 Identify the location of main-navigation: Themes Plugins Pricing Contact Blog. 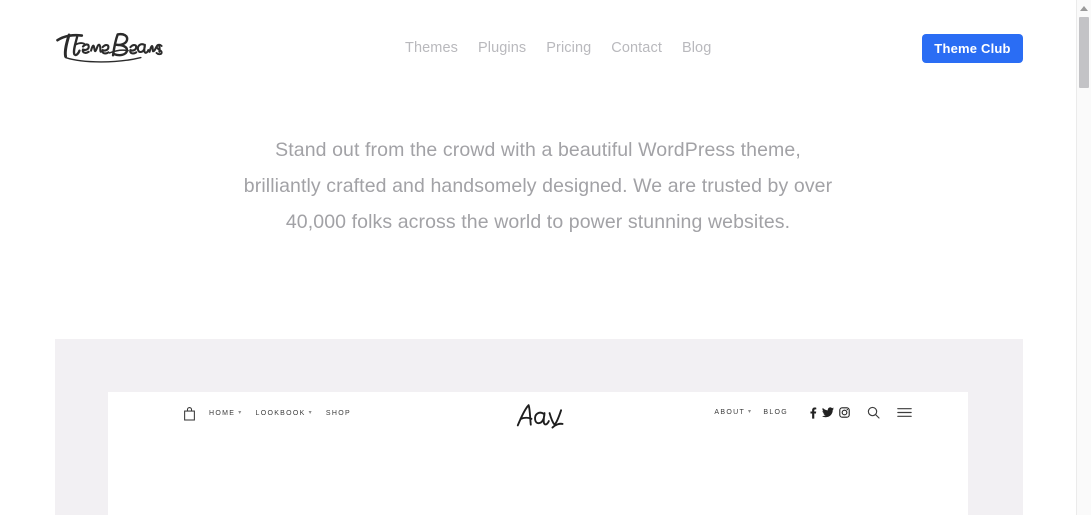
(558, 48).